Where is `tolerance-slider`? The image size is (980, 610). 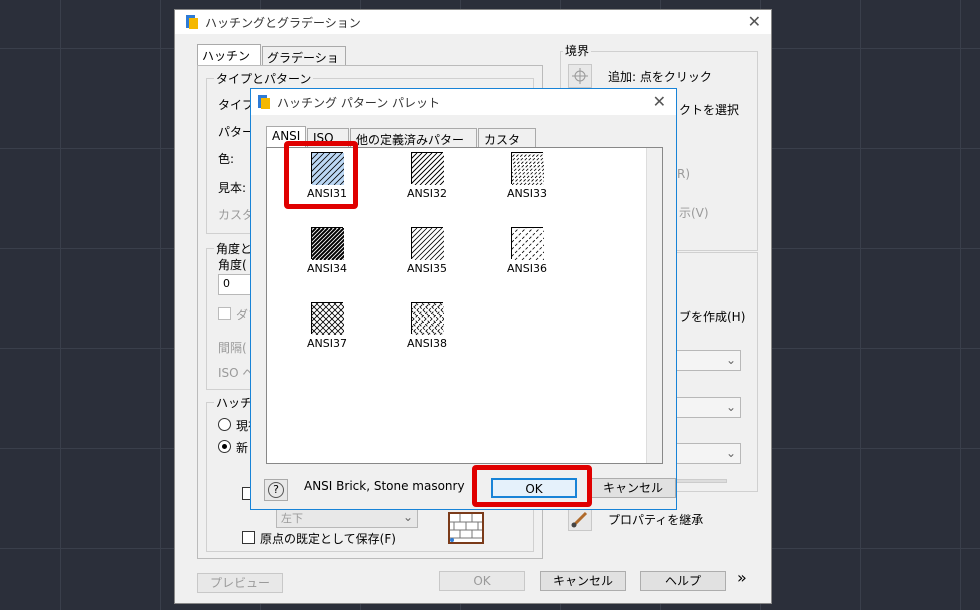 tolerance-slider is located at coordinates (700, 481).